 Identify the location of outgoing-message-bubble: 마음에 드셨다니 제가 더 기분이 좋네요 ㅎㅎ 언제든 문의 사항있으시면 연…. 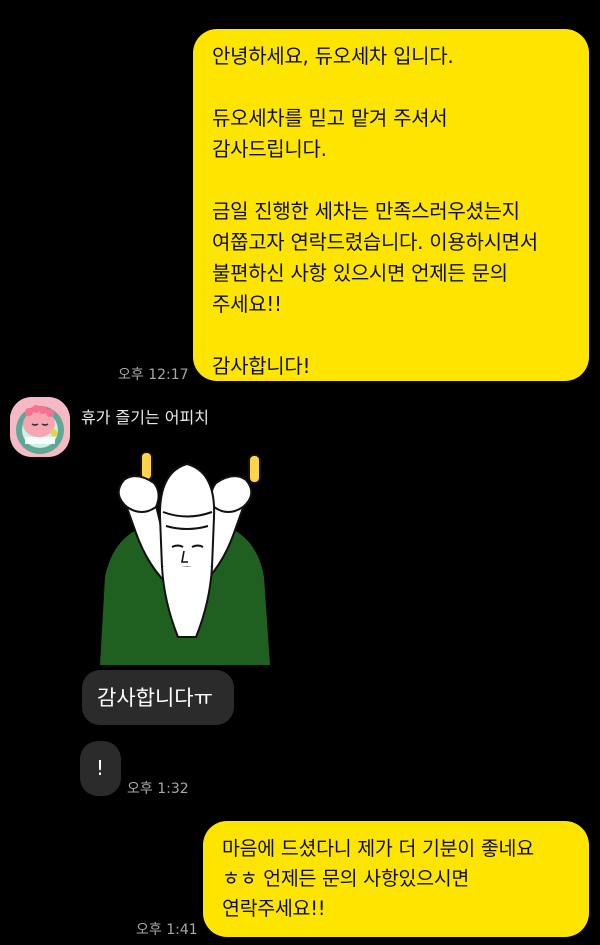
(396, 879).